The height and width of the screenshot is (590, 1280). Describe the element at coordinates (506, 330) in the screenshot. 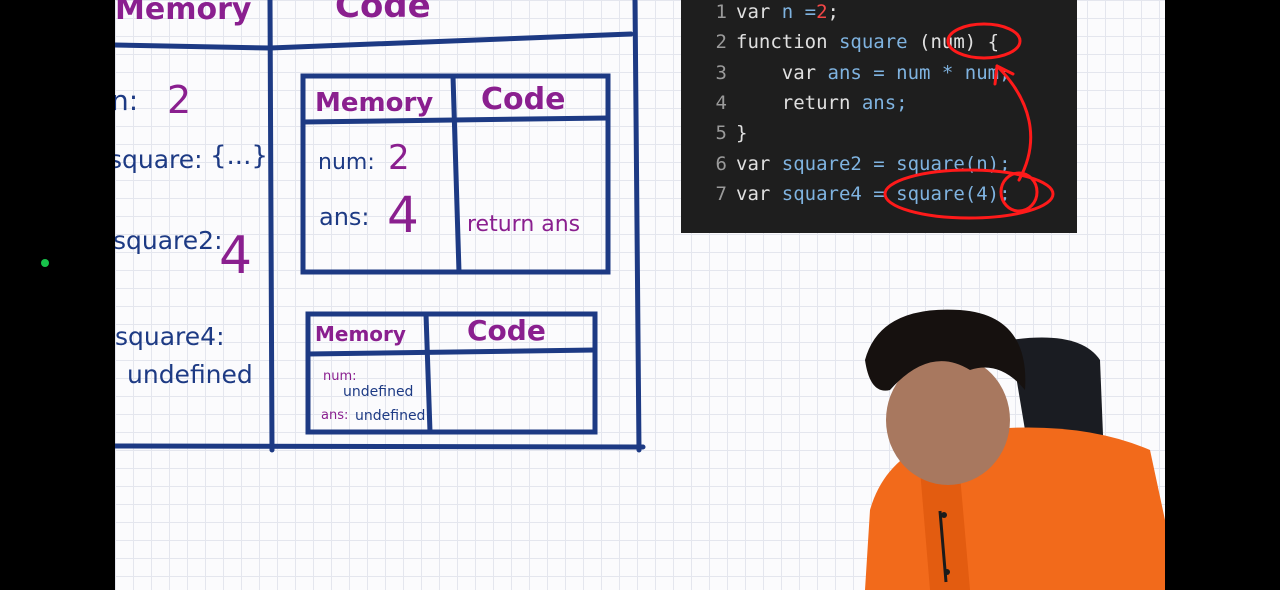

I see `ctx2-code-header: Code` at that location.